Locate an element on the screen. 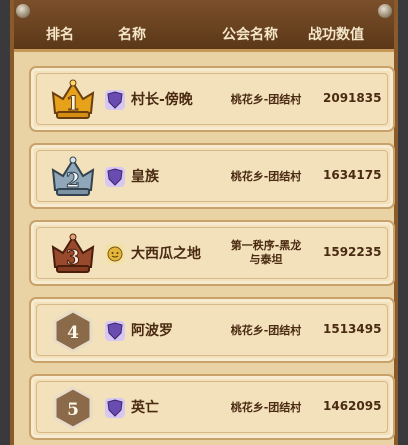  table-row: 2 皇族 桃花乡-团结村 1634175 is located at coordinates (212, 176).